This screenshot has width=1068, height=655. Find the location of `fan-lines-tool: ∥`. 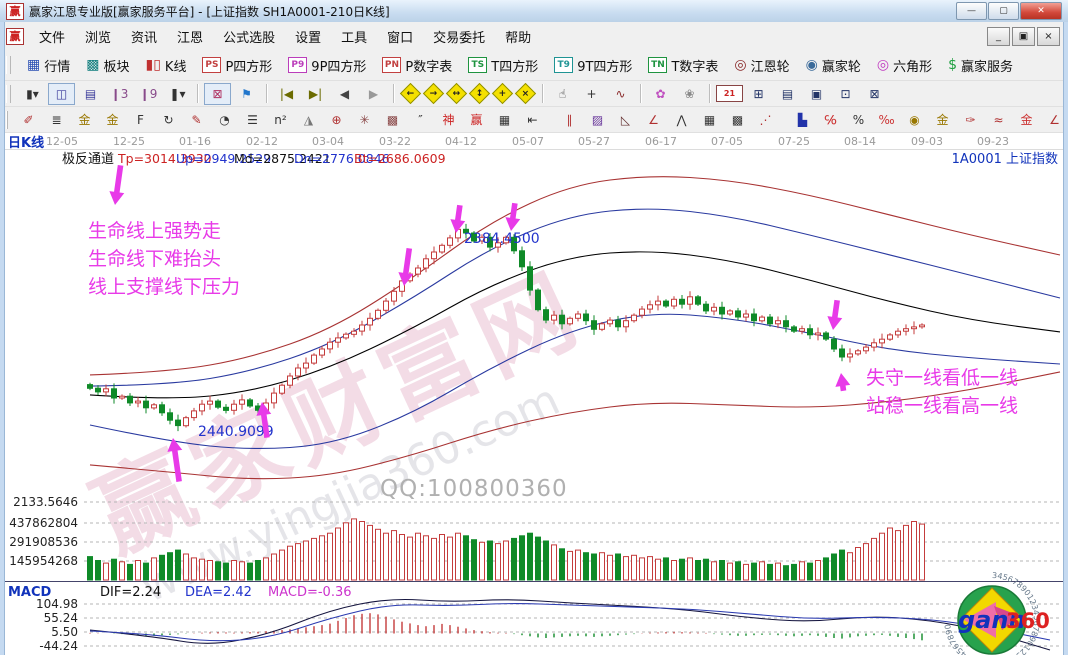

fan-lines-tool: ∥ is located at coordinates (569, 120).